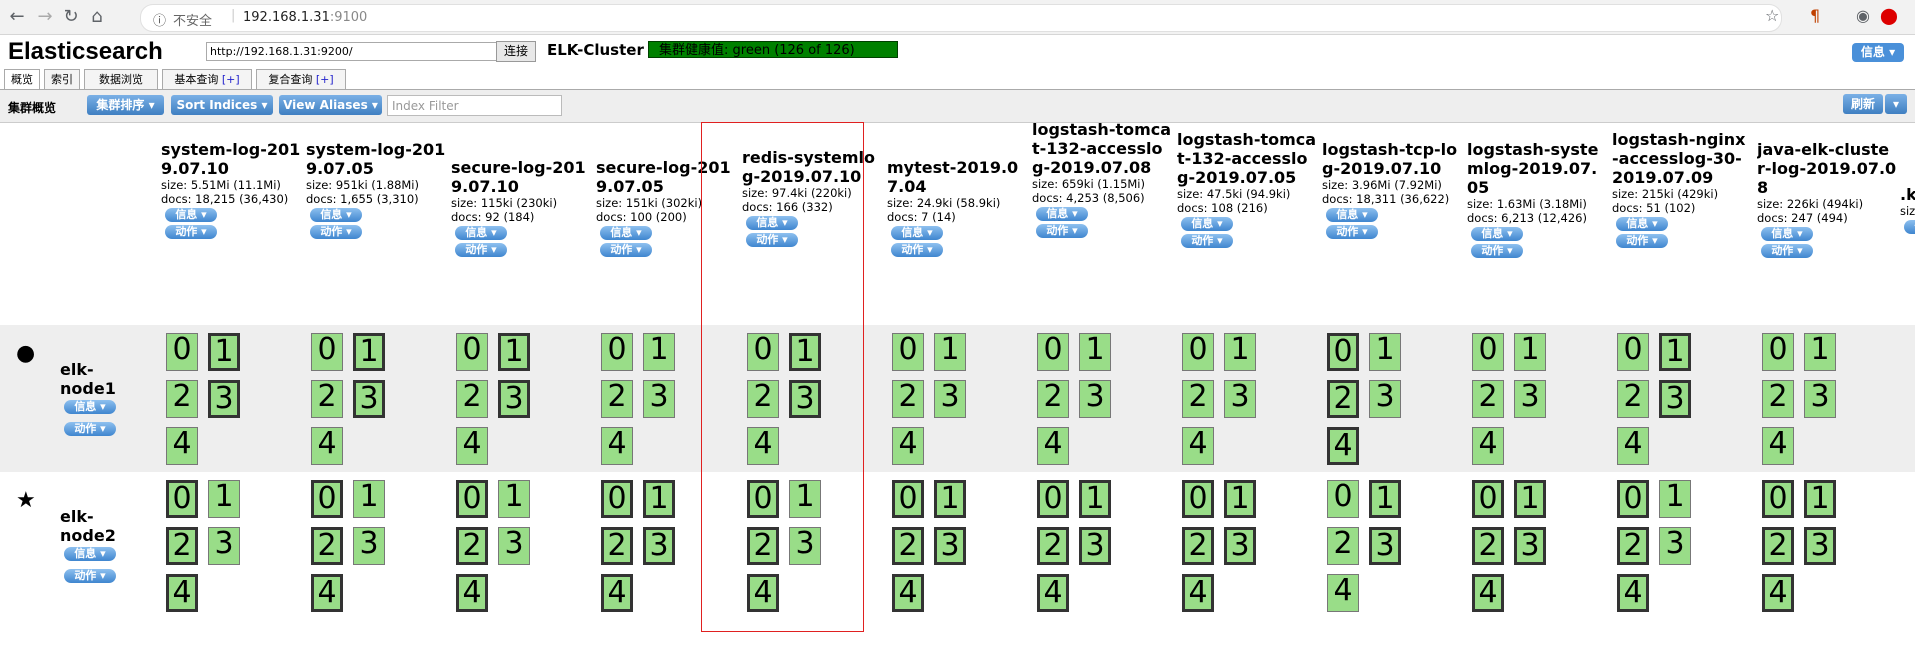 The height and width of the screenshot is (668, 1915). What do you see at coordinates (222, 105) in the screenshot?
I see `sort-indices-button: Sort Indices ▾` at bounding box center [222, 105].